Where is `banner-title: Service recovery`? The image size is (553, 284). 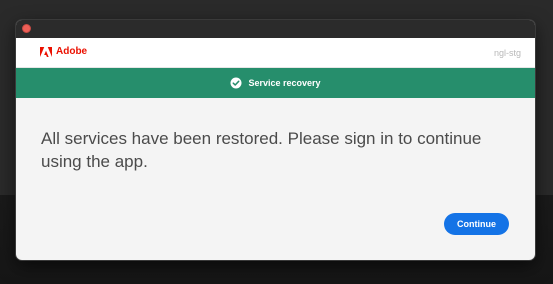
banner-title: Service recovery is located at coordinates (284, 83).